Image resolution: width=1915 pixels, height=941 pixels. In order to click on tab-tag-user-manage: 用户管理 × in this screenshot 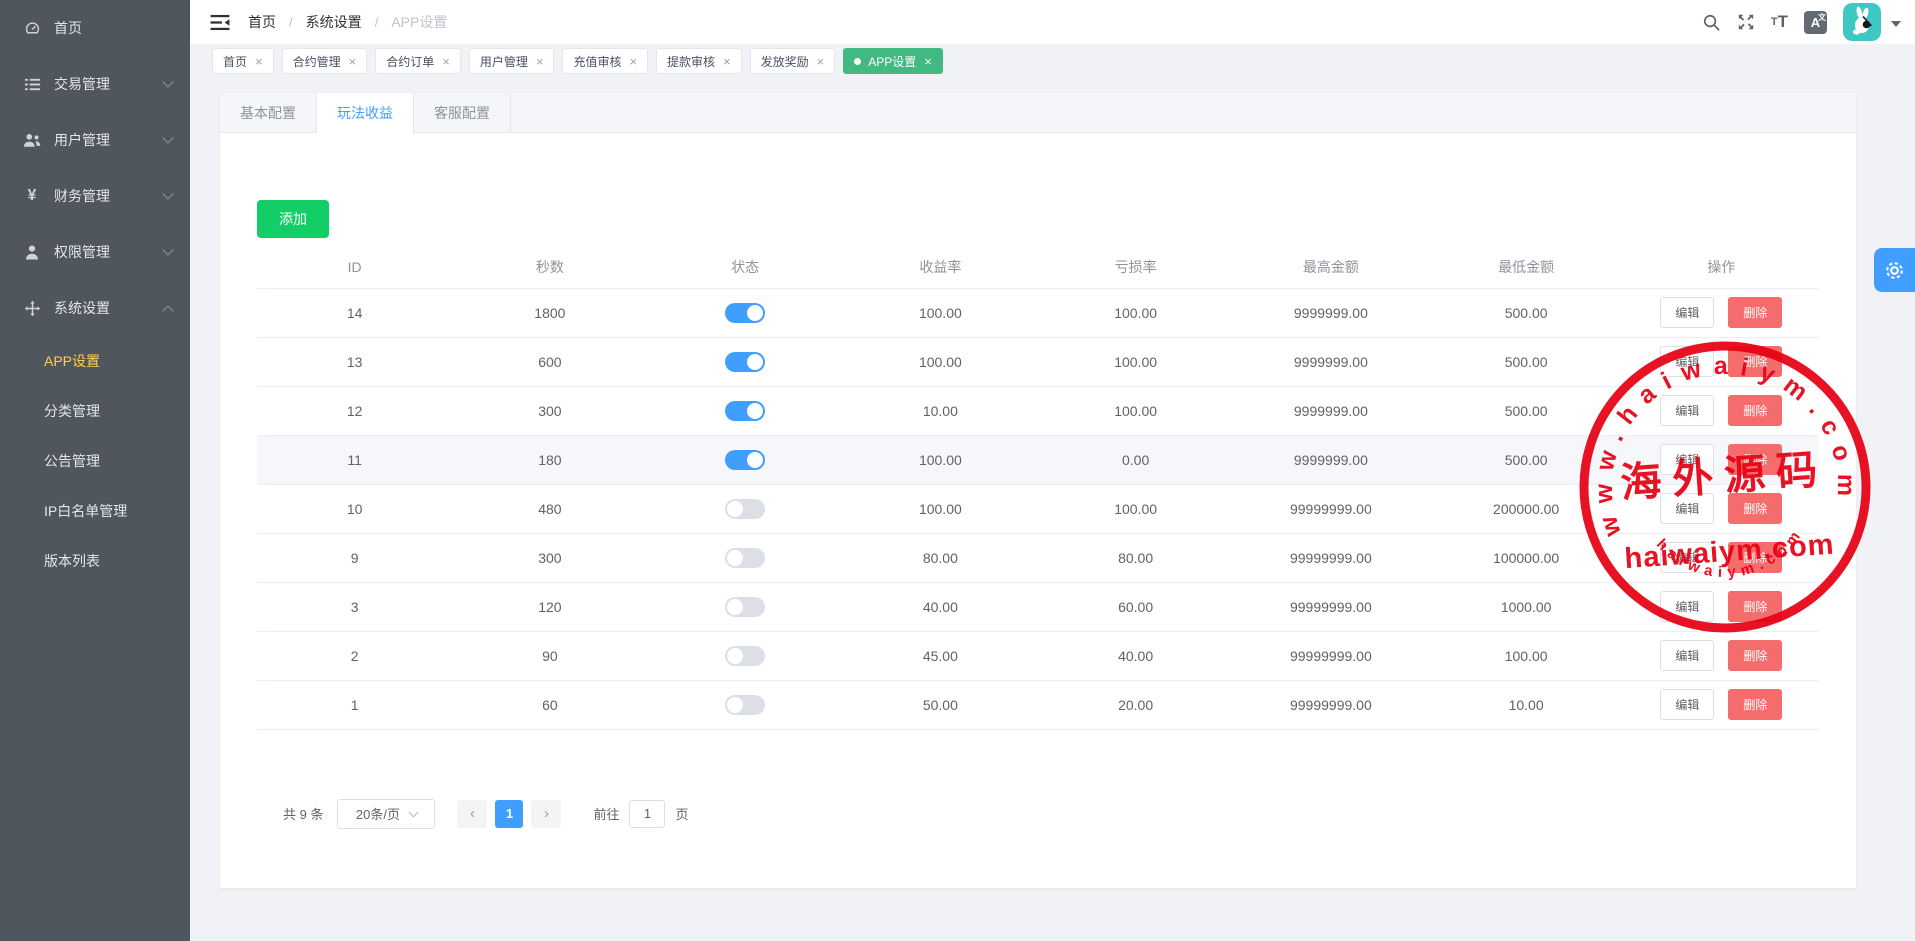, I will do `click(511, 61)`.